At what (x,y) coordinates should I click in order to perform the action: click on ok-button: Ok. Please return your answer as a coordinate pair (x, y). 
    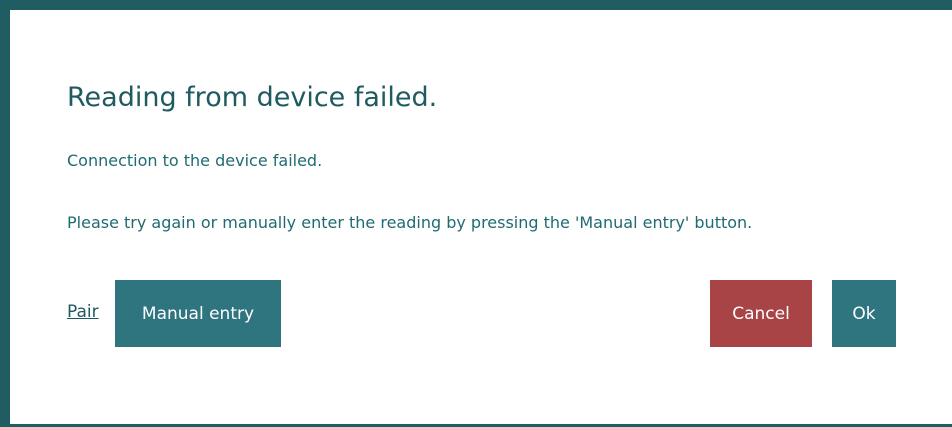
    Looking at the image, I should click on (864, 313).